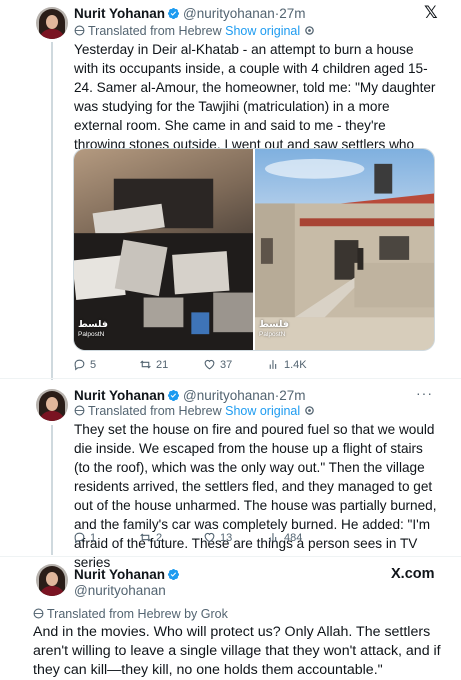 This screenshot has height=680, width=461. Describe the element at coordinates (106, 537) in the screenshot. I see `reply-button: 1` at that location.